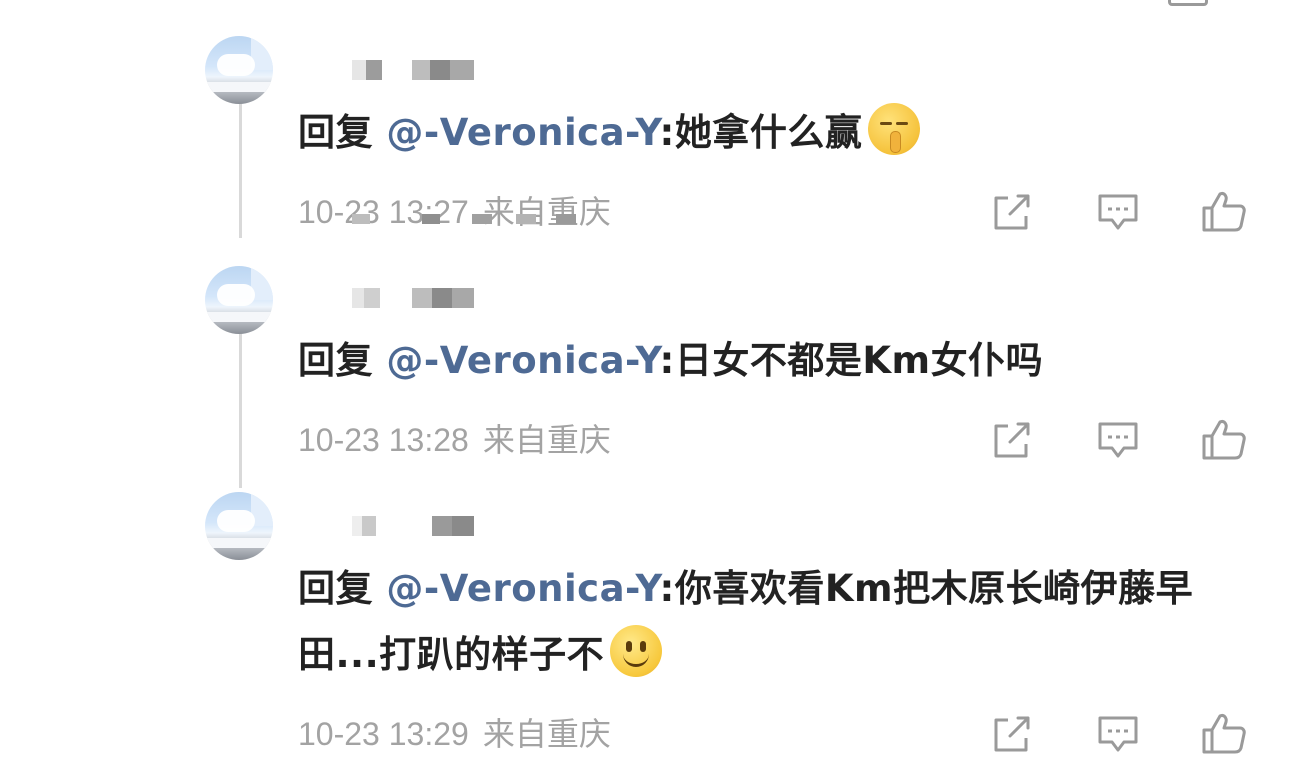  Describe the element at coordinates (761, 132) in the screenshot. I see `reply-text: :她拿什么赢` at that location.